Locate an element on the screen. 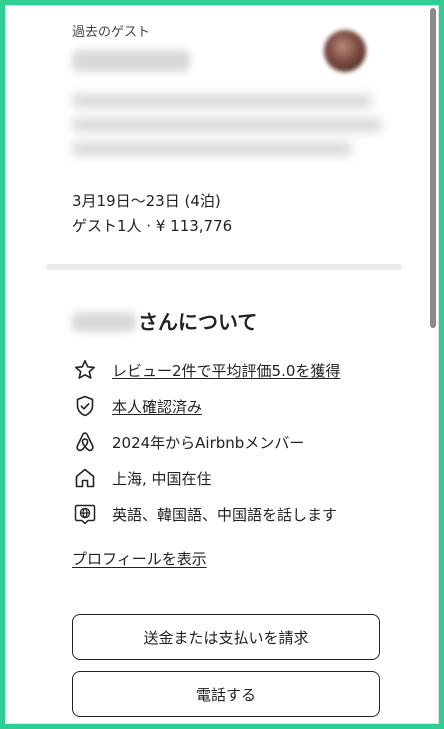  member-since-text: 2024年からAirbnbメンバー is located at coordinates (208, 442).